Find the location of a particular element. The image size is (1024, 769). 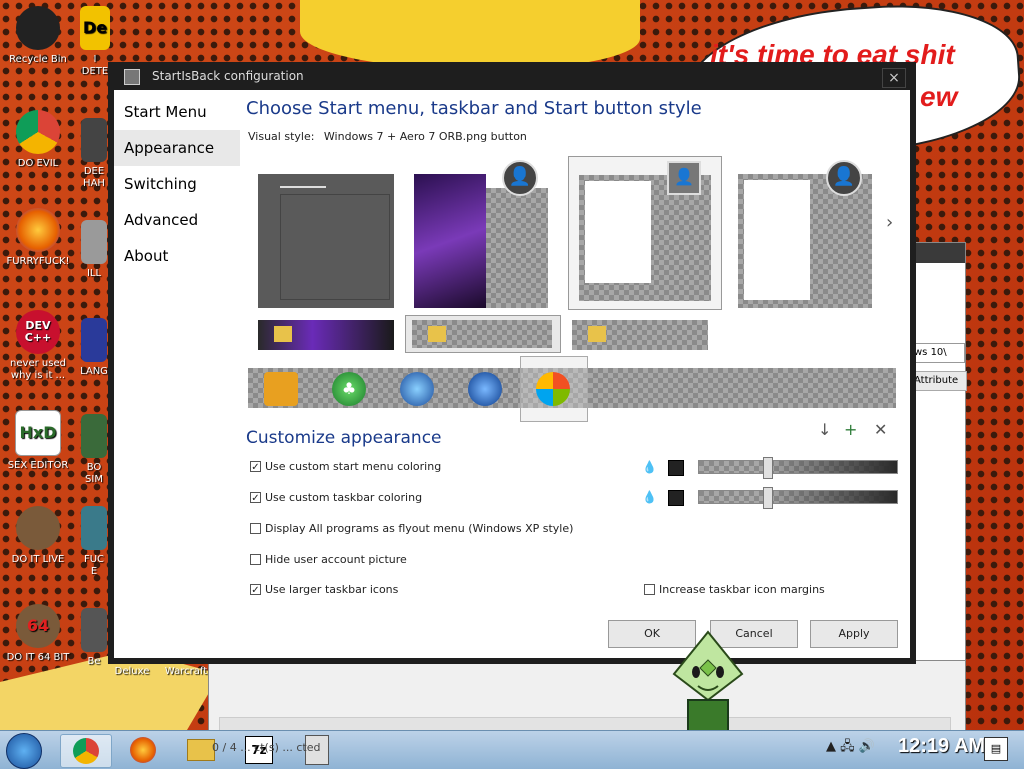

sidebar-item-switching: Switching is located at coordinates (177, 184).